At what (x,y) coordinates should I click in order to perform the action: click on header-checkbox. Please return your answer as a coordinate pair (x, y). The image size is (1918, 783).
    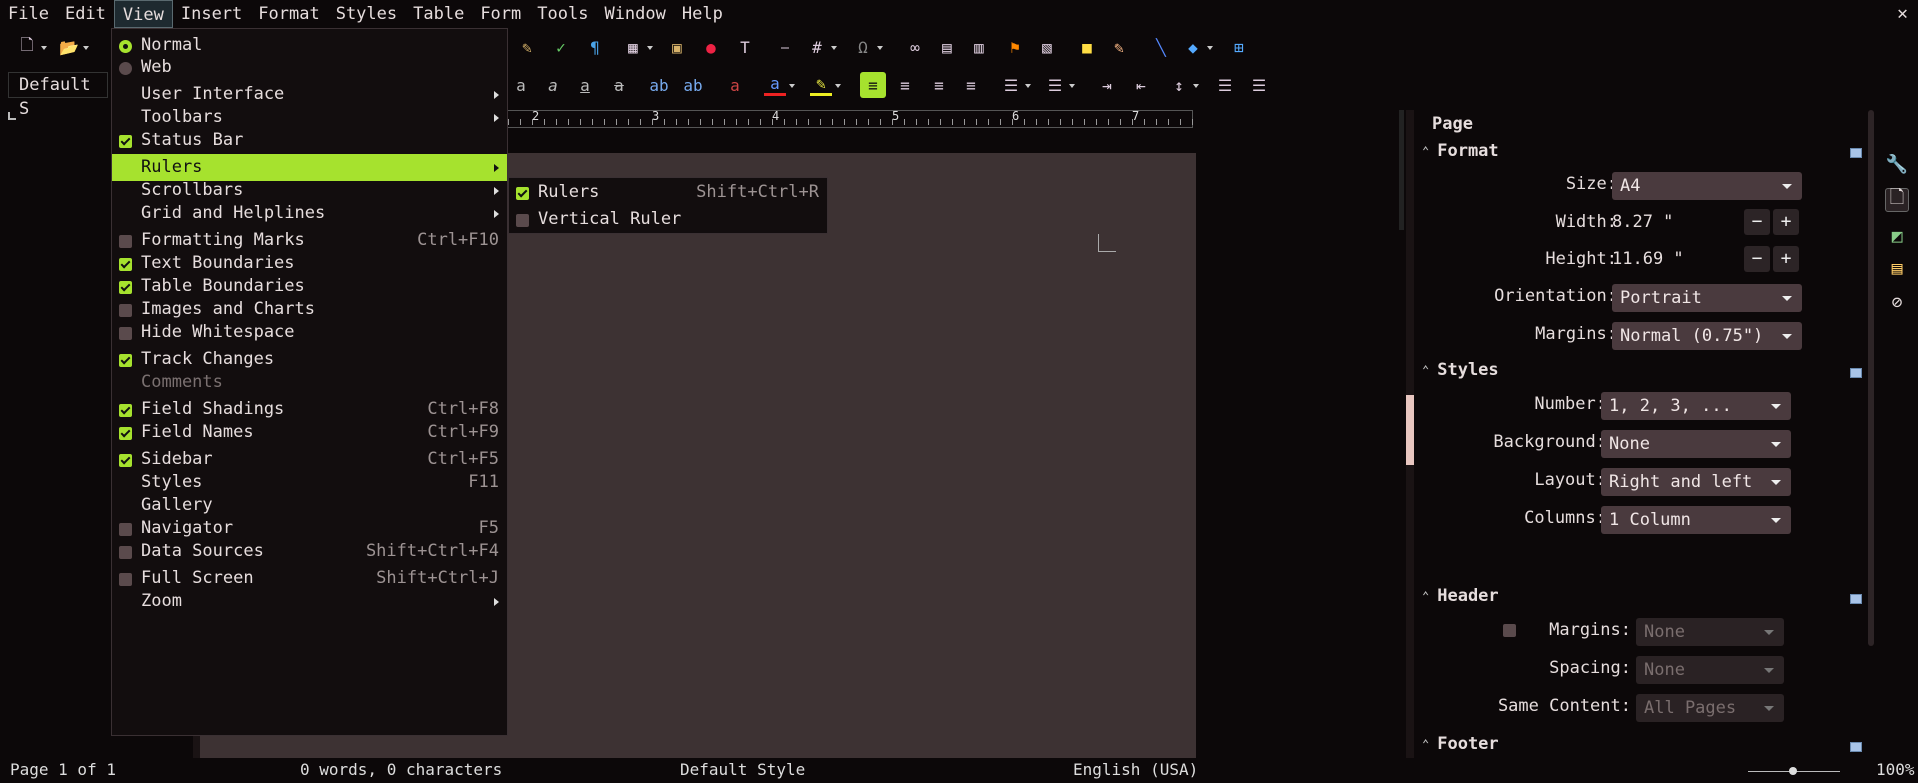
    Looking at the image, I should click on (1509, 630).